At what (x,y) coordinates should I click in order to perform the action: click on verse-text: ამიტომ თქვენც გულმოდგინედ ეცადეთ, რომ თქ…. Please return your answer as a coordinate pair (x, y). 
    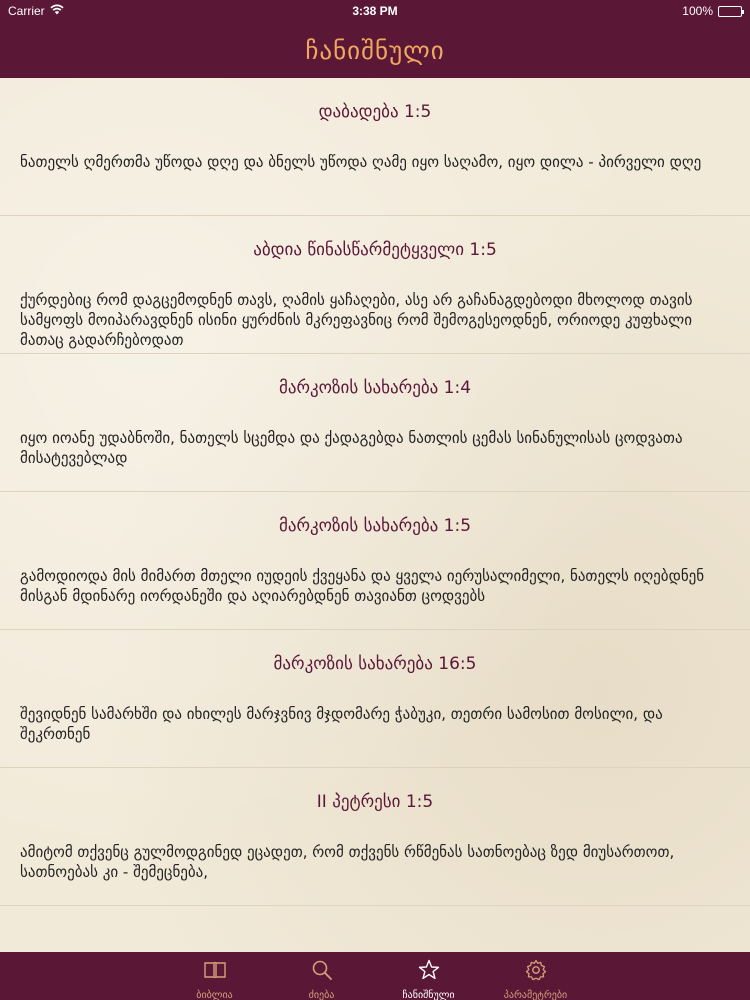
    Looking at the image, I should click on (347, 862).